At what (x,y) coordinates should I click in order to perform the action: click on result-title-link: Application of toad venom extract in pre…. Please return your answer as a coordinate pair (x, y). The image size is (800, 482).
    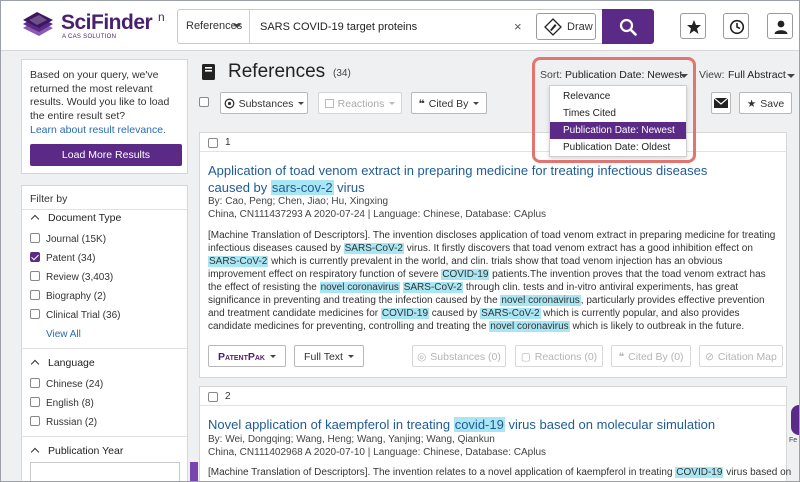
    Looking at the image, I should click on (468, 179).